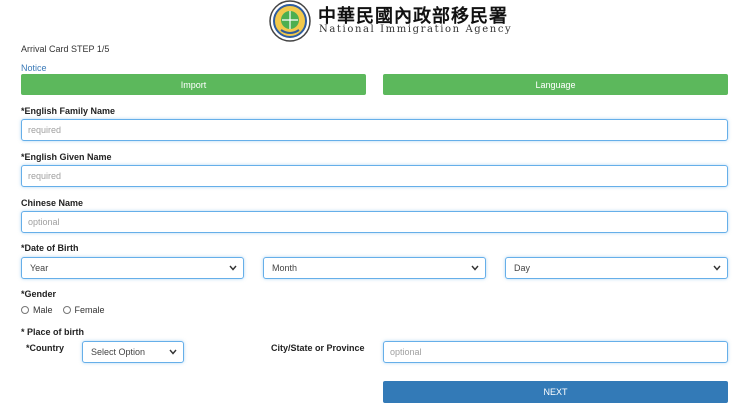 This screenshot has width=743, height=416. What do you see at coordinates (66, 157) in the screenshot?
I see `given-name-label: *English Given Name` at bounding box center [66, 157].